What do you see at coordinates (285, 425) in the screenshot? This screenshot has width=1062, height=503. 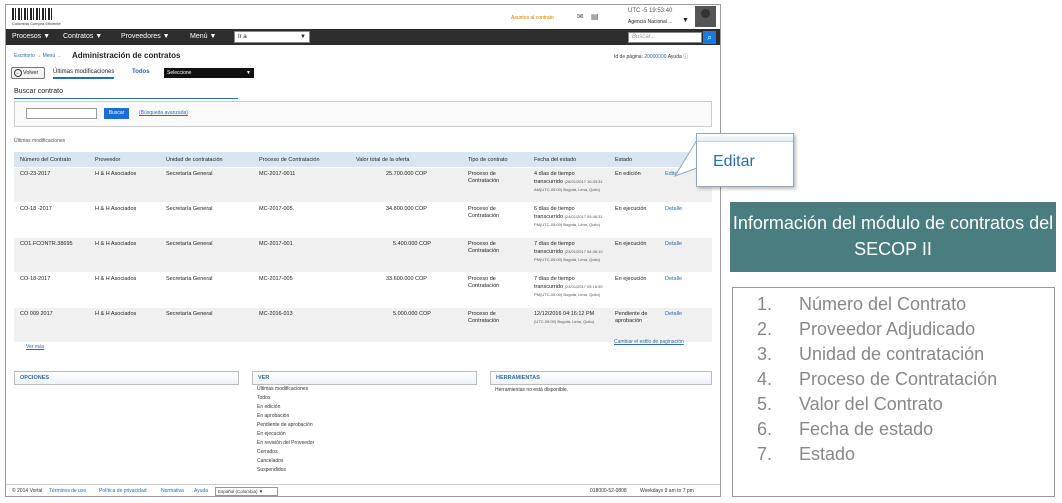 I see `ver-item: Pendiente de aprobación` at bounding box center [285, 425].